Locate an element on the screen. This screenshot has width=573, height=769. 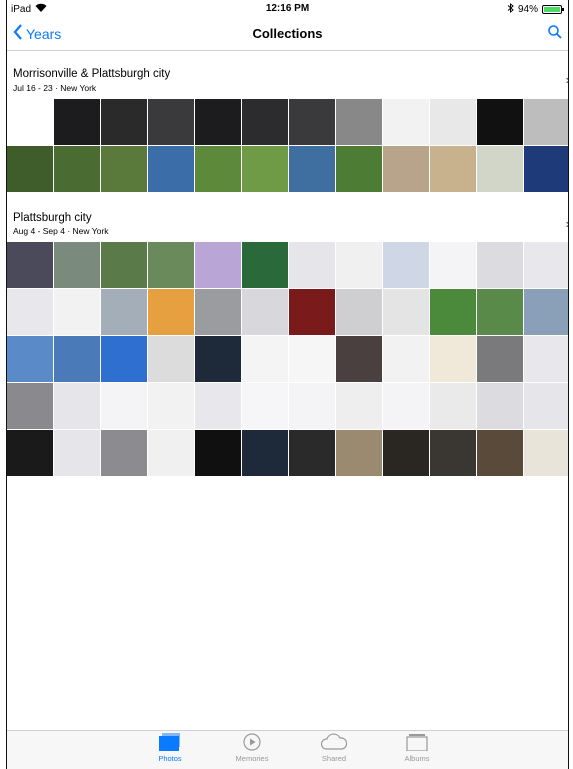
tab-photos: Photos is located at coordinates (170, 748).